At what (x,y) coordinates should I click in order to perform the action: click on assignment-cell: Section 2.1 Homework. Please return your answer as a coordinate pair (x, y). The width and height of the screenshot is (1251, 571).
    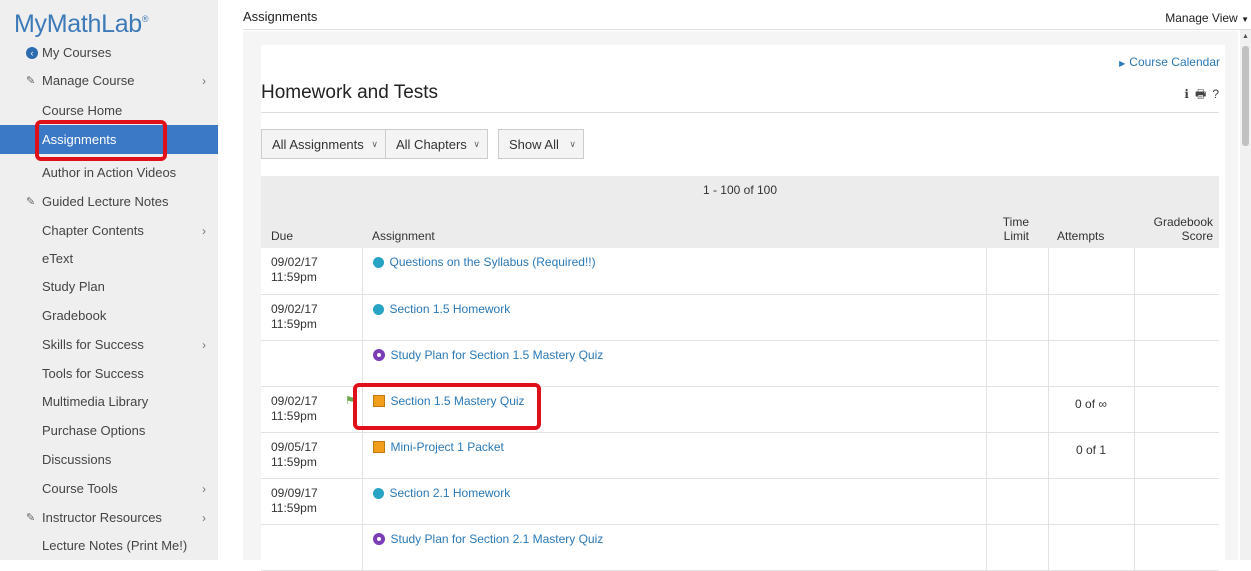
    Looking at the image, I should click on (673, 501).